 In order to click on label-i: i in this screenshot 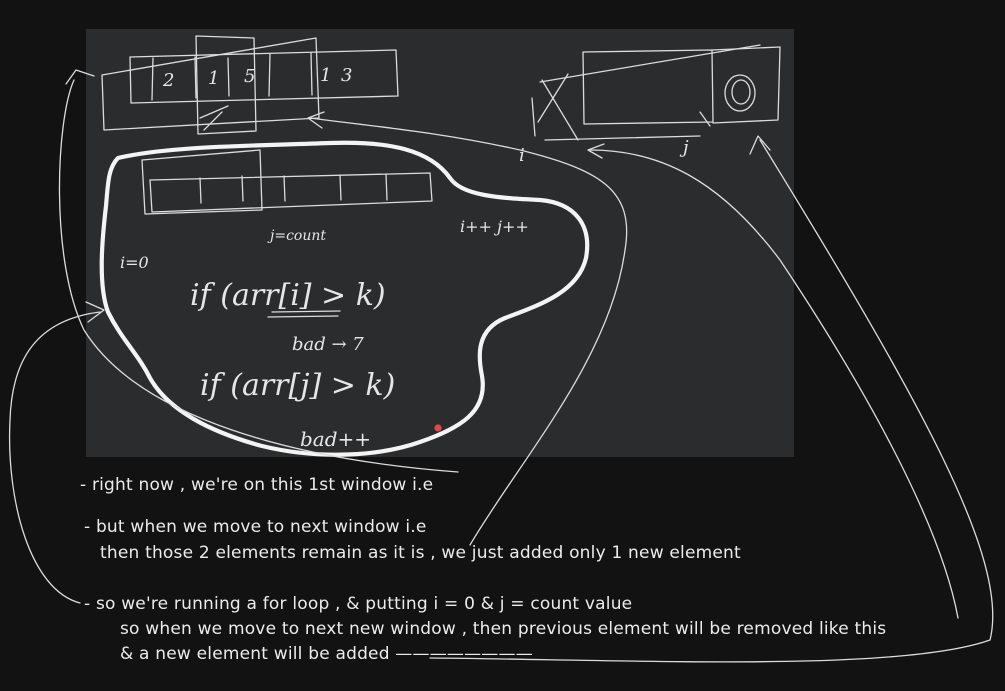, I will do `click(522, 155)`.